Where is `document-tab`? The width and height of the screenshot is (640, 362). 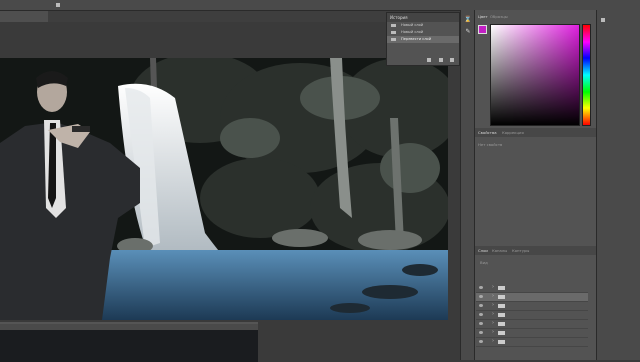
document-tab is located at coordinates (24, 16).